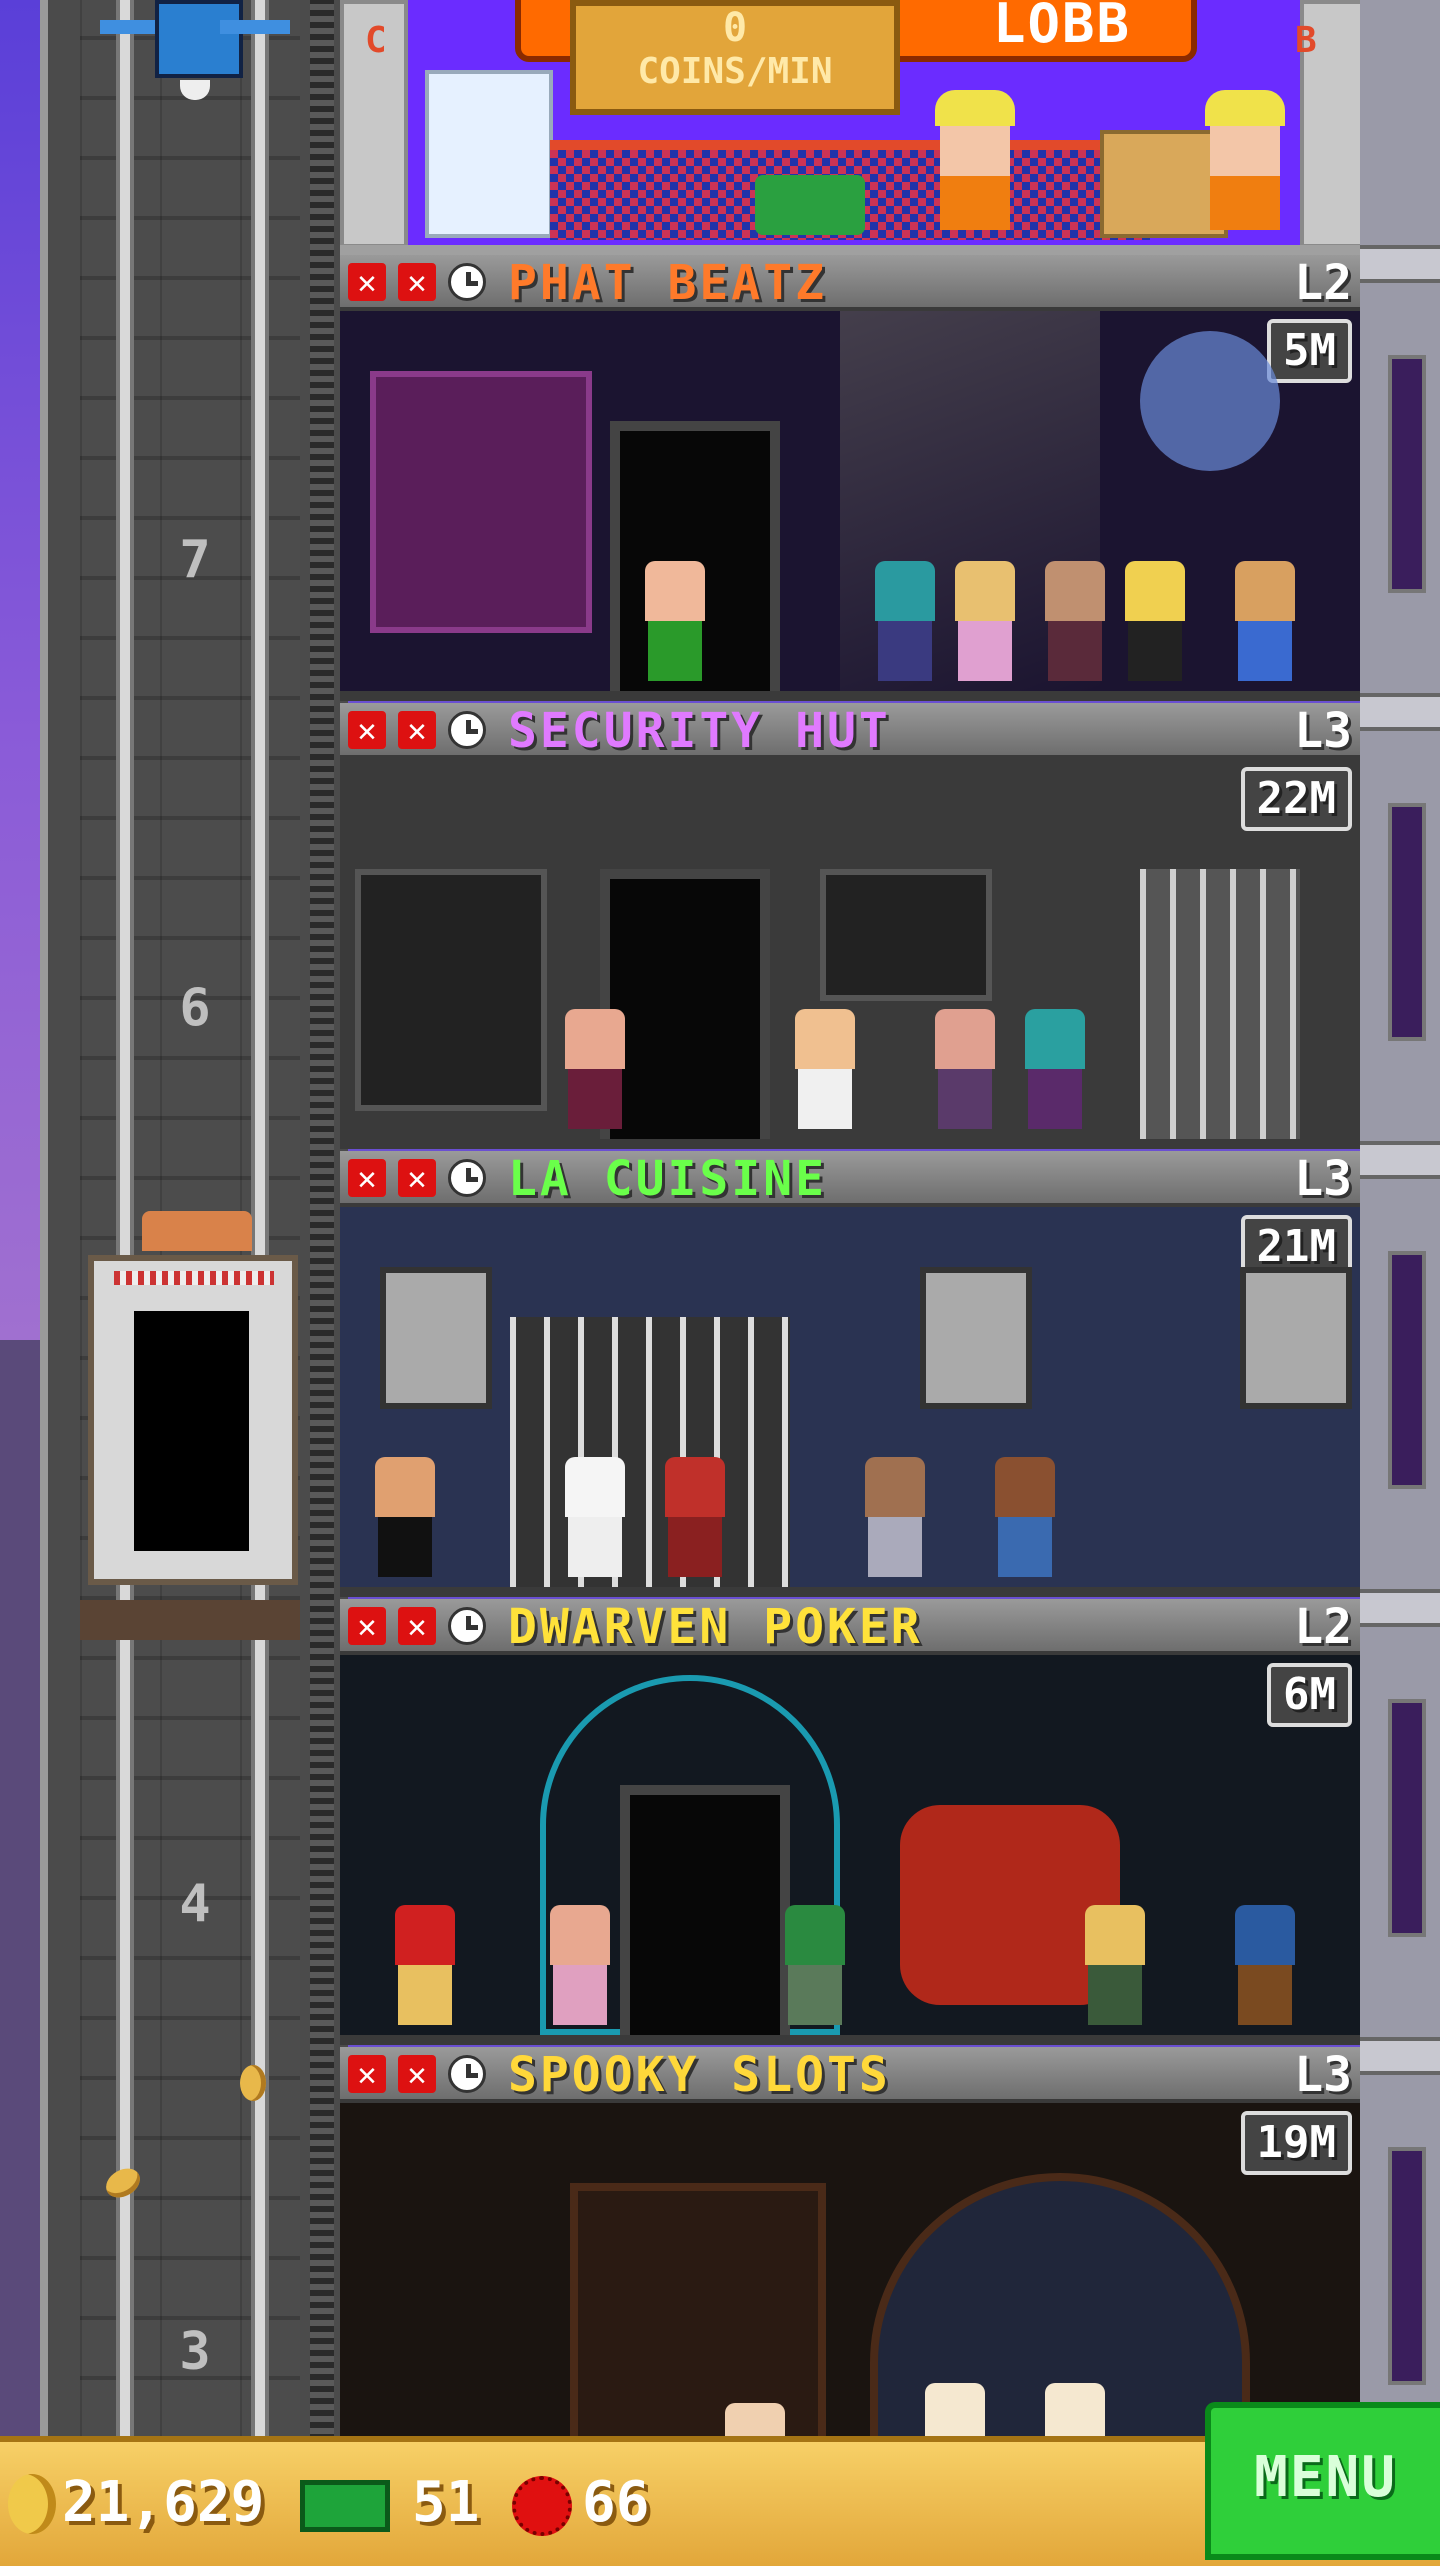 The height and width of the screenshot is (2566, 1440). Describe the element at coordinates (667, 1179) in the screenshot. I see `floor-name: LA CUISINE` at that location.